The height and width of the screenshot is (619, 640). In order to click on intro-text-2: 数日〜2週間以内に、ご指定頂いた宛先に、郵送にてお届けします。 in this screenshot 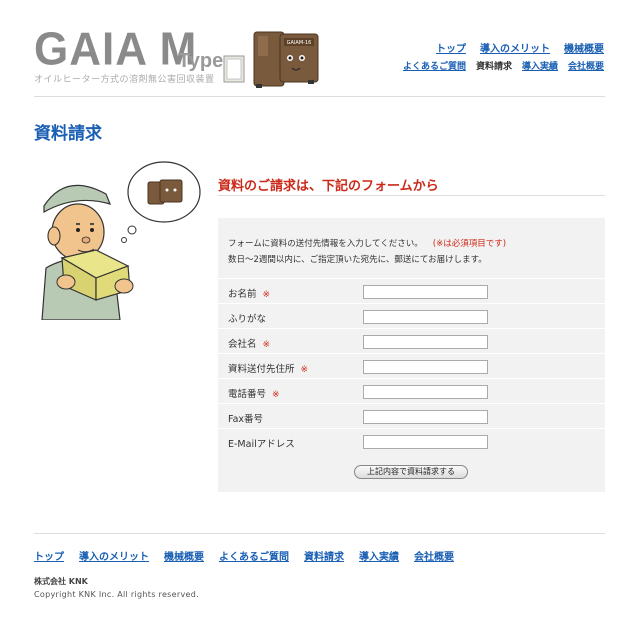, I will do `click(357, 260)`.